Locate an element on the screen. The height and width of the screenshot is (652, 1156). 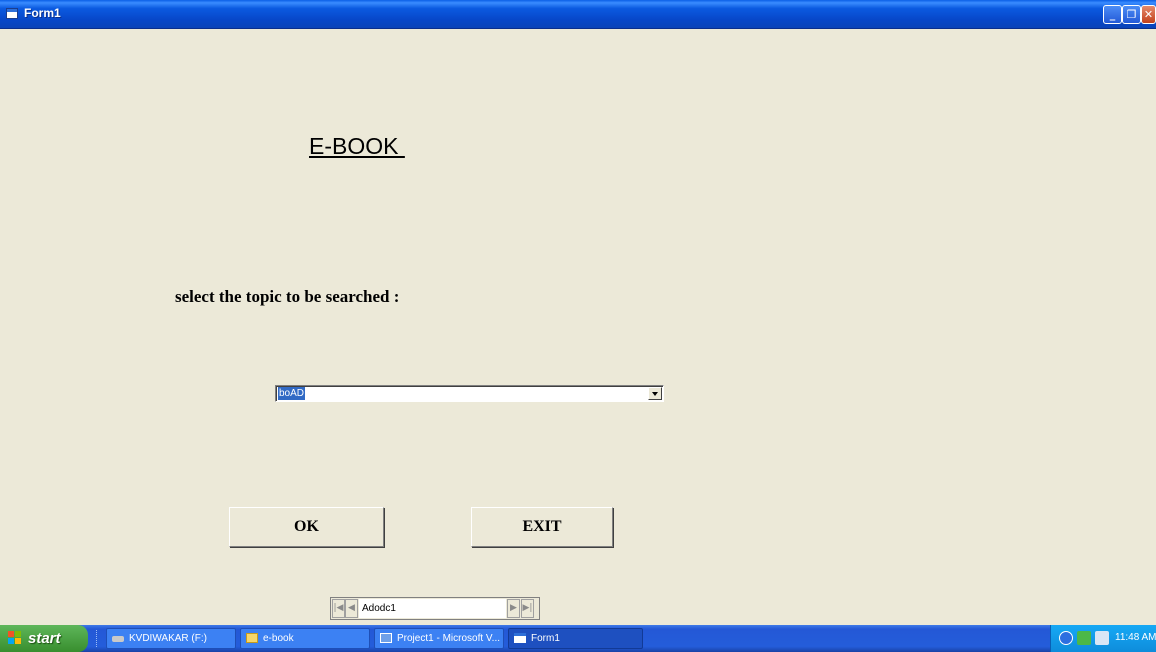
start-button: start is located at coordinates (44, 638).